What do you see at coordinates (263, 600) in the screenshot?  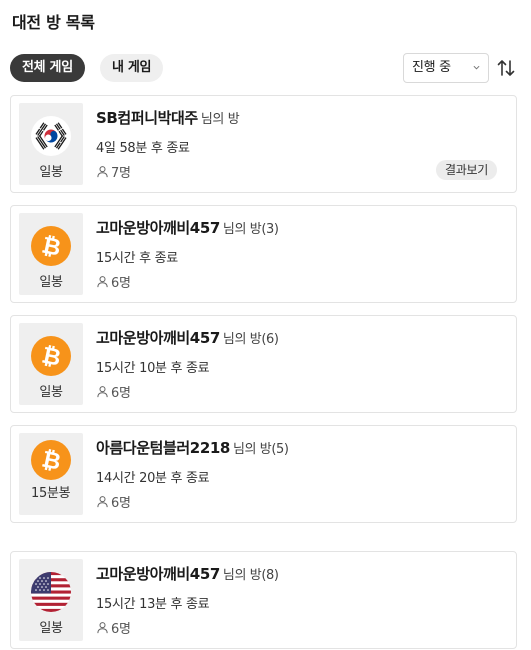 I see `room-card: 일봉 고마운방아깨비457 님의 방(8) 15시간 13분 후 종료 6명` at bounding box center [263, 600].